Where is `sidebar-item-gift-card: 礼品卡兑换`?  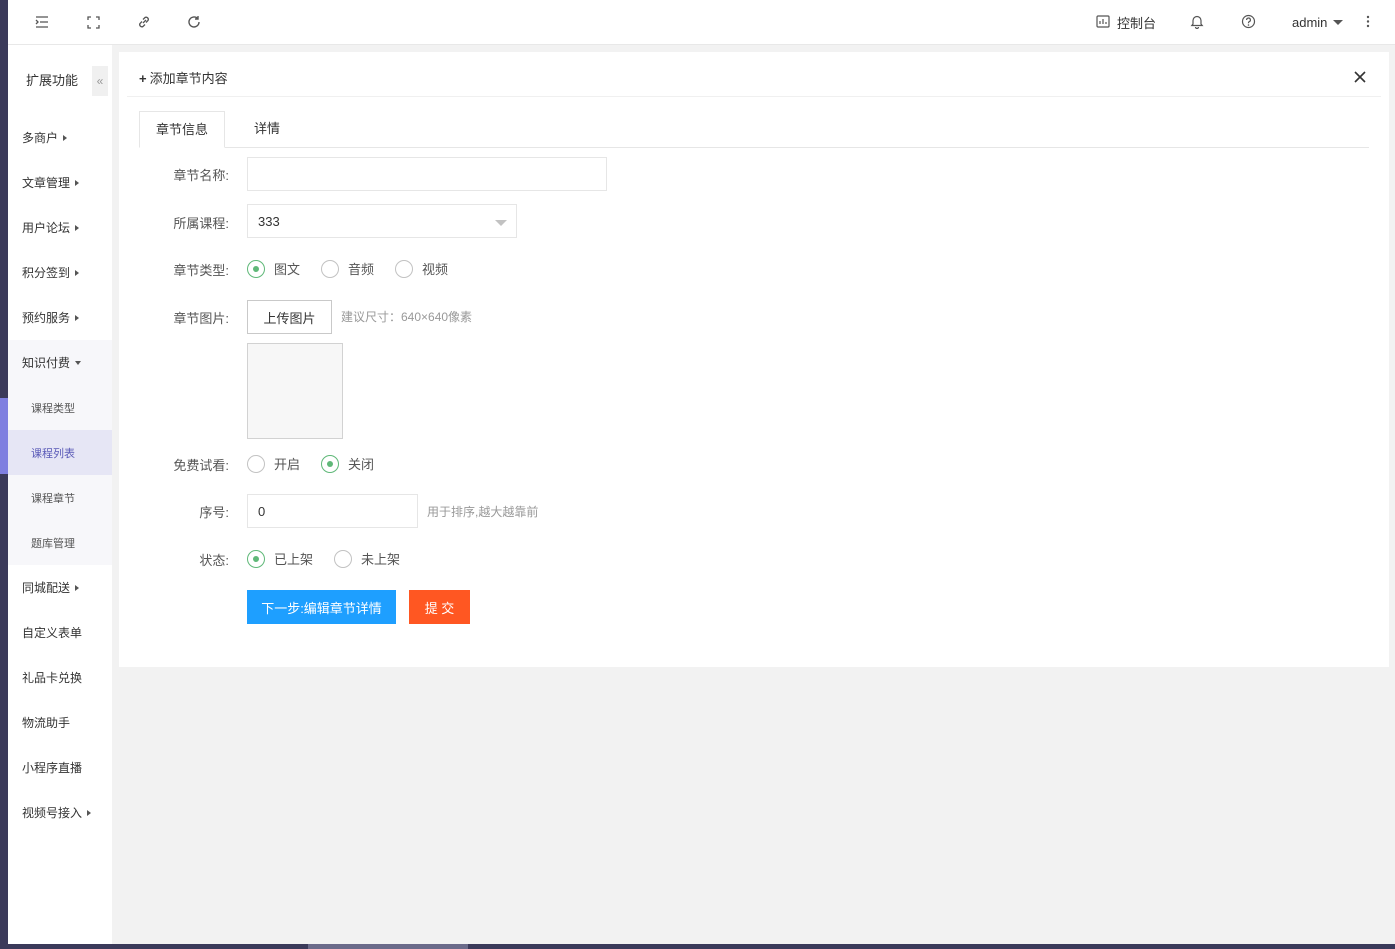 sidebar-item-gift-card: 礼品卡兑换 is located at coordinates (60, 677).